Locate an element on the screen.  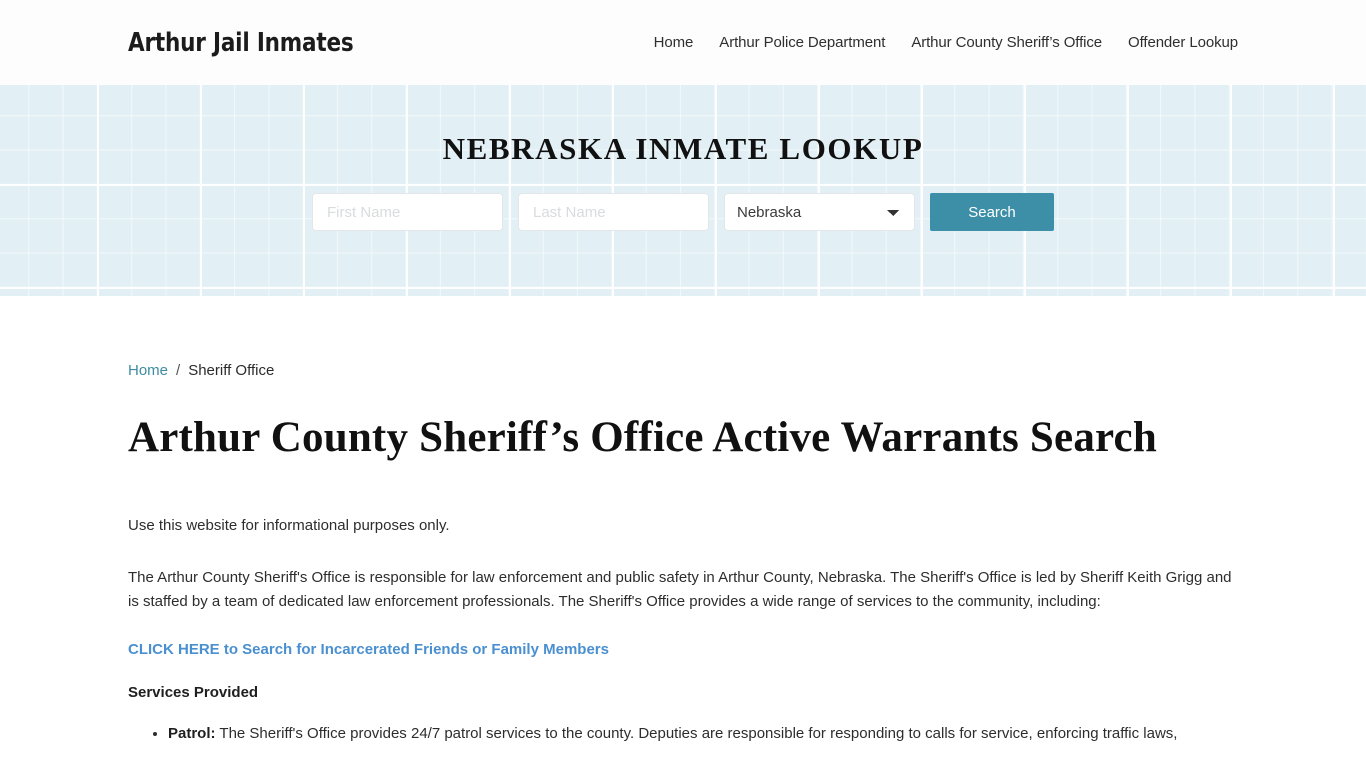
service-term: Patrol: is located at coordinates (192, 734).